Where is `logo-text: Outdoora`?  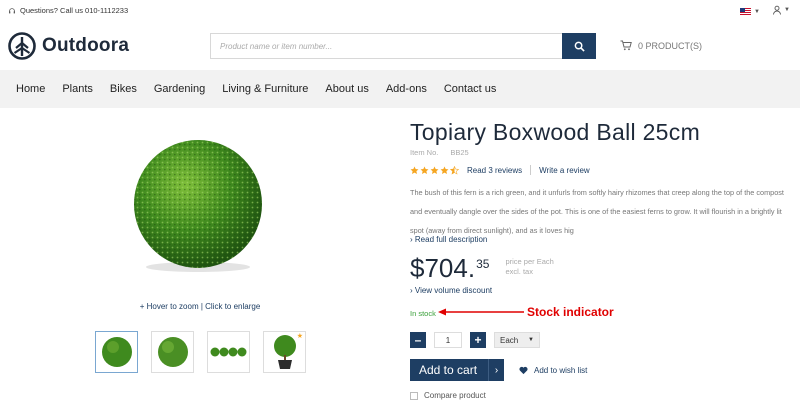
logo-text: Outdoora is located at coordinates (86, 45).